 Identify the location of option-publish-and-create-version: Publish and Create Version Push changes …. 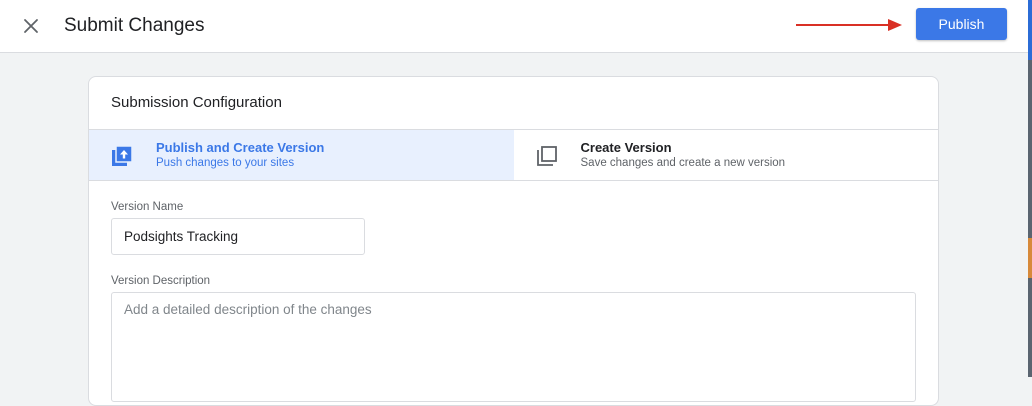
(301, 155).